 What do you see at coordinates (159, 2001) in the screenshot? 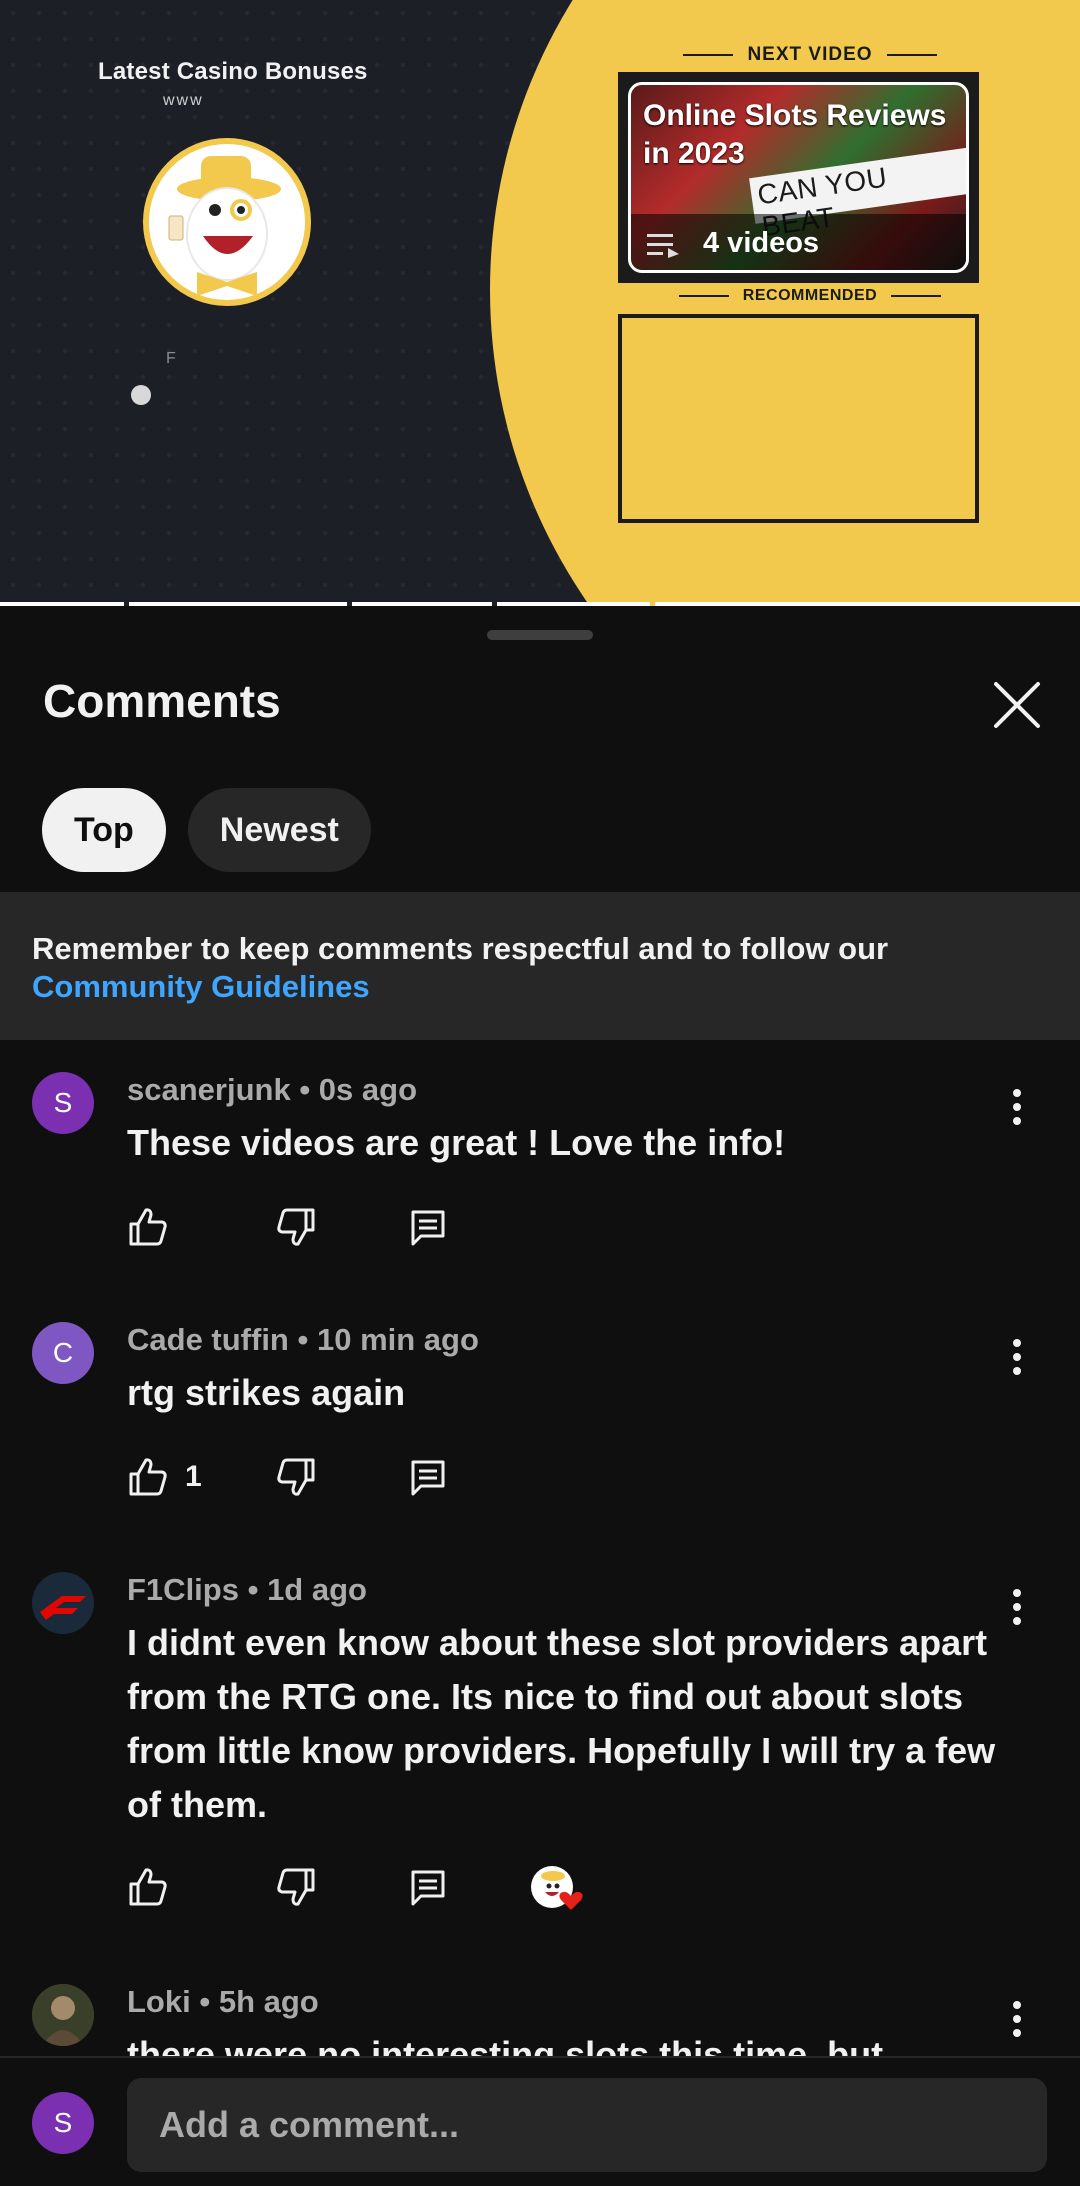
I see `comment-author: Loki` at bounding box center [159, 2001].